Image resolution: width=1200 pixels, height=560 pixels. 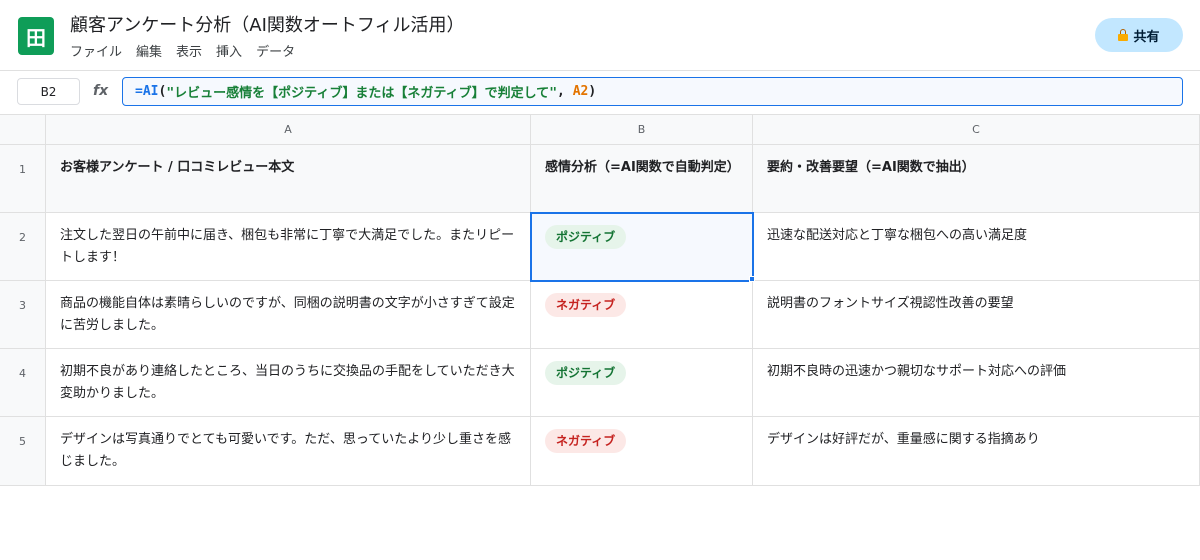 What do you see at coordinates (592, 91) in the screenshot?
I see `formula-close-paren: )` at bounding box center [592, 91].